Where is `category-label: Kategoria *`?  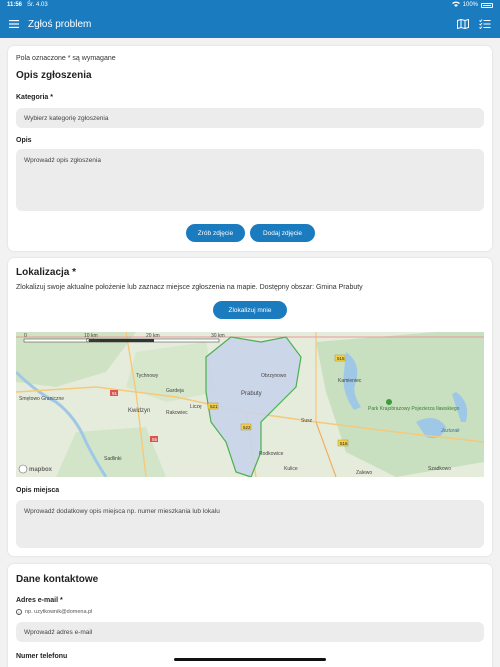
category-label: Kategoria * is located at coordinates (34, 97).